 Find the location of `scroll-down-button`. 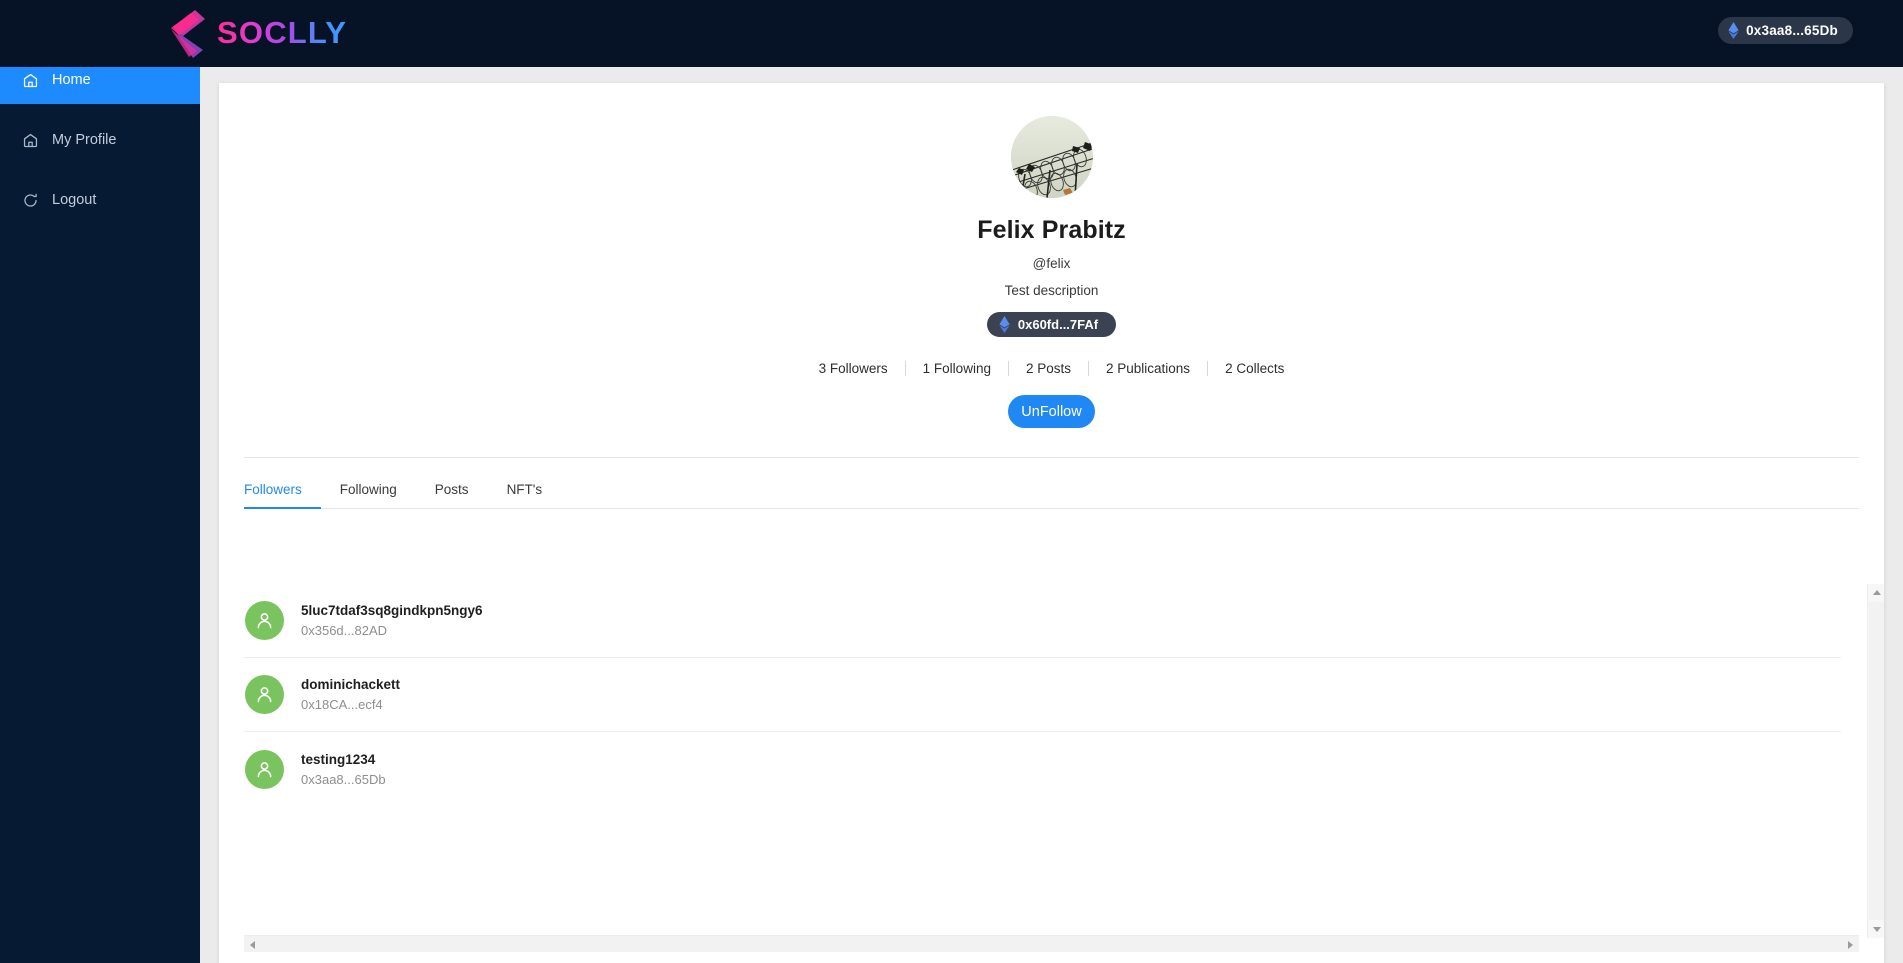

scroll-down-button is located at coordinates (1876, 929).